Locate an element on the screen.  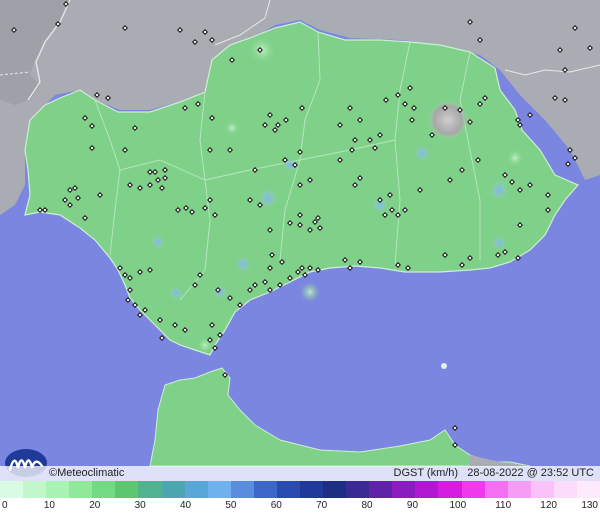
color-scale-tick-label: 110 is located at coordinates (503, 505).